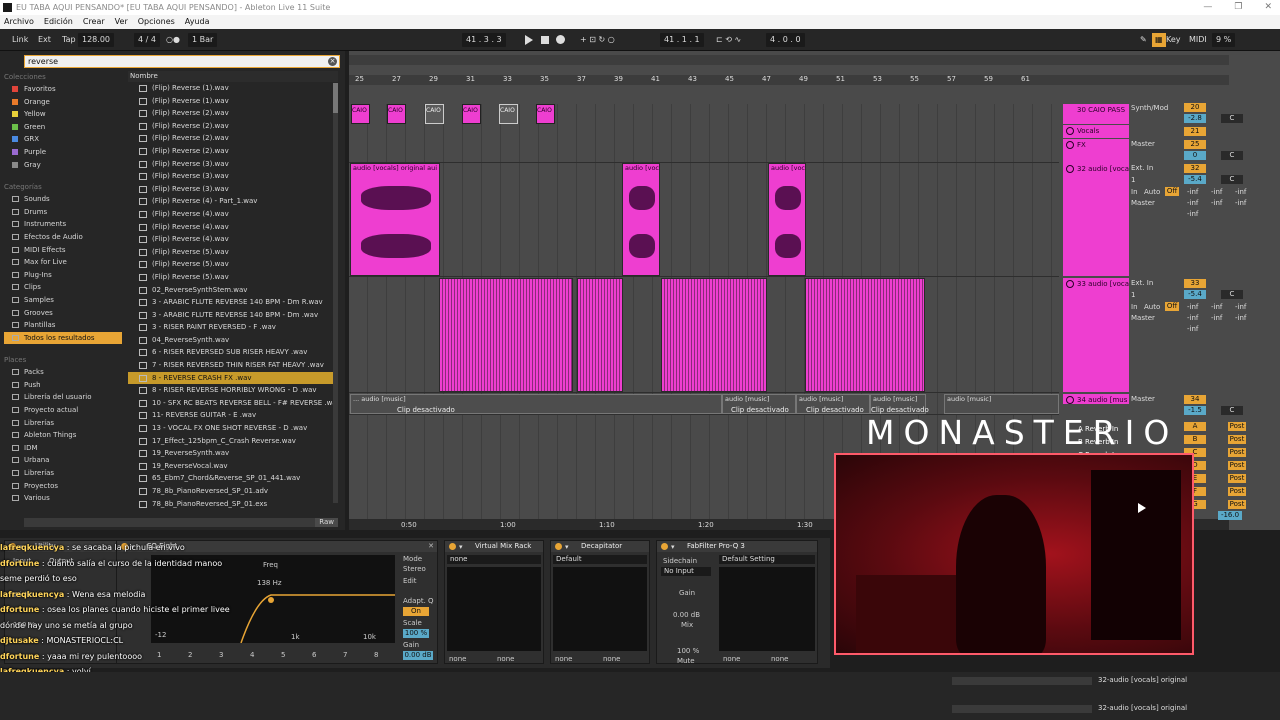 This screenshot has height=720, width=1280. I want to click on category-item: Sounds, so click(63, 199).